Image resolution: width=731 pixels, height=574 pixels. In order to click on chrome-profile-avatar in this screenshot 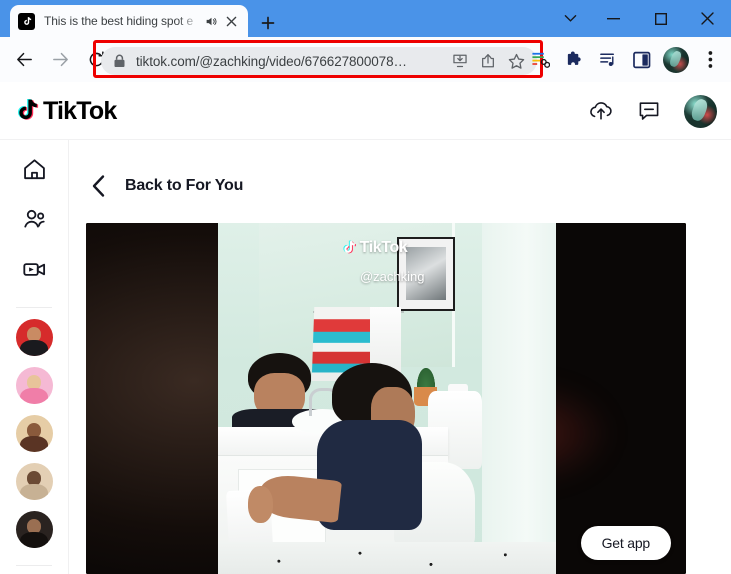, I will do `click(676, 59)`.